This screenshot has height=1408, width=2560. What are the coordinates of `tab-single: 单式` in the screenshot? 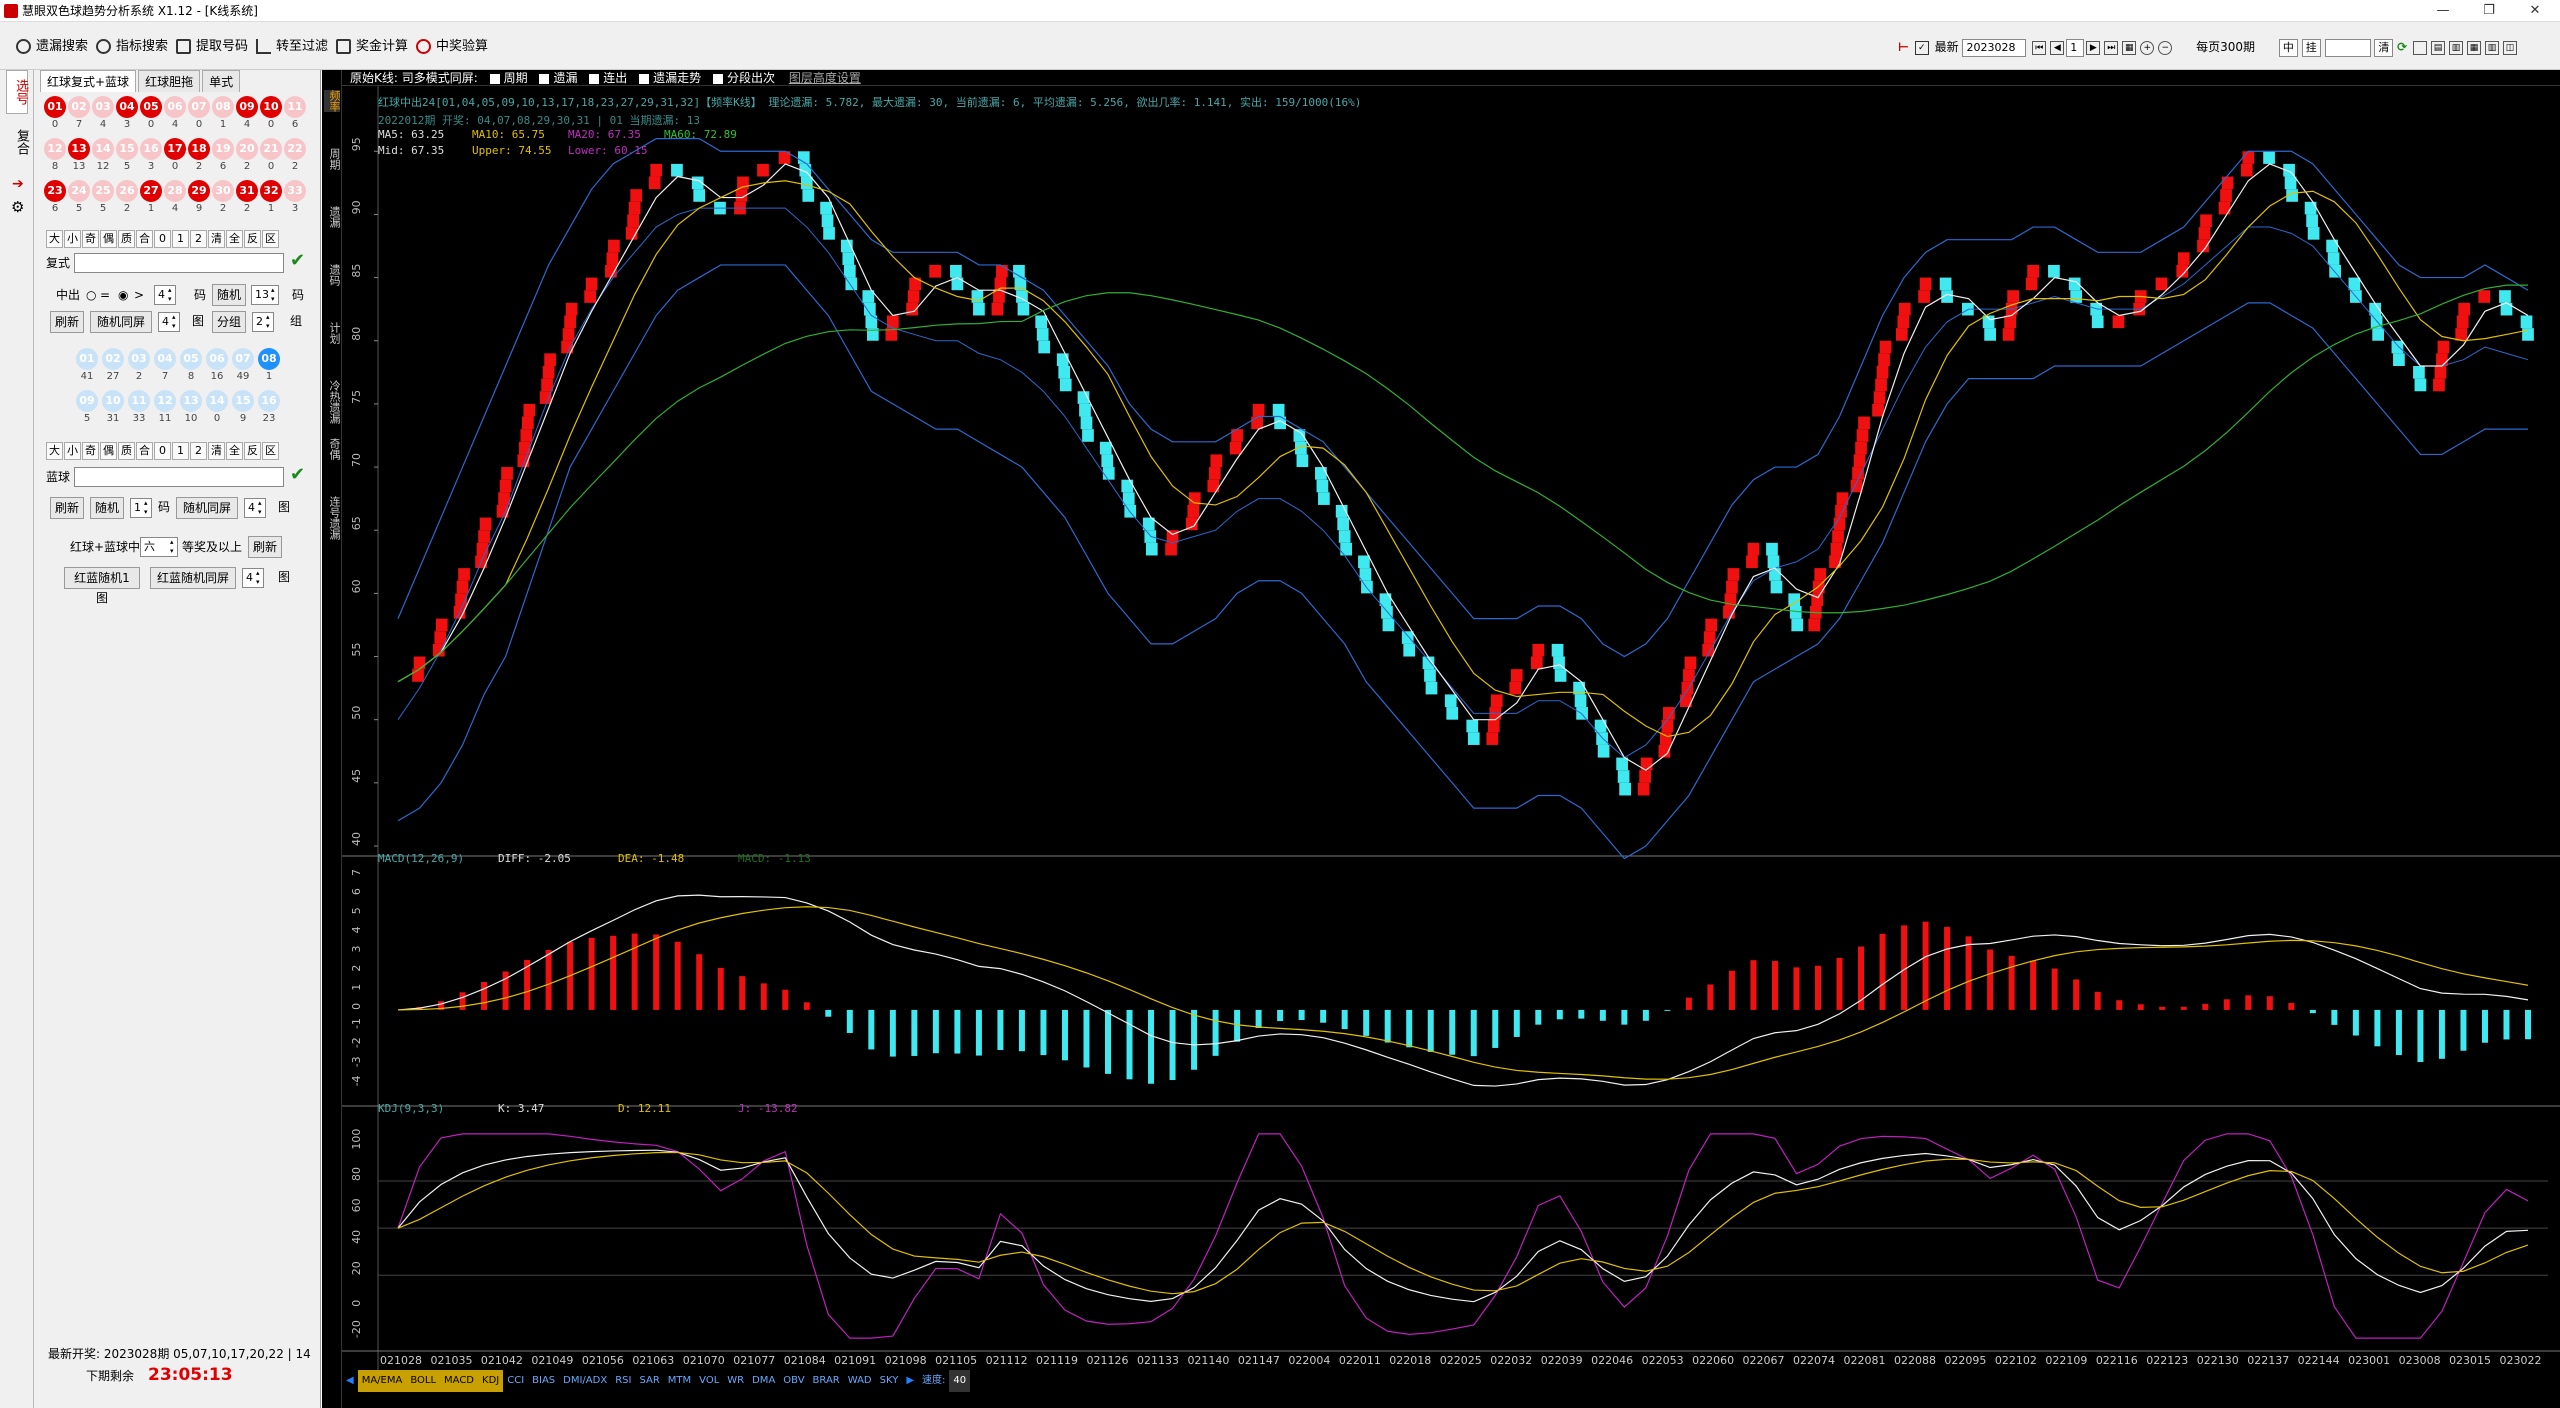 It's located at (221, 81).